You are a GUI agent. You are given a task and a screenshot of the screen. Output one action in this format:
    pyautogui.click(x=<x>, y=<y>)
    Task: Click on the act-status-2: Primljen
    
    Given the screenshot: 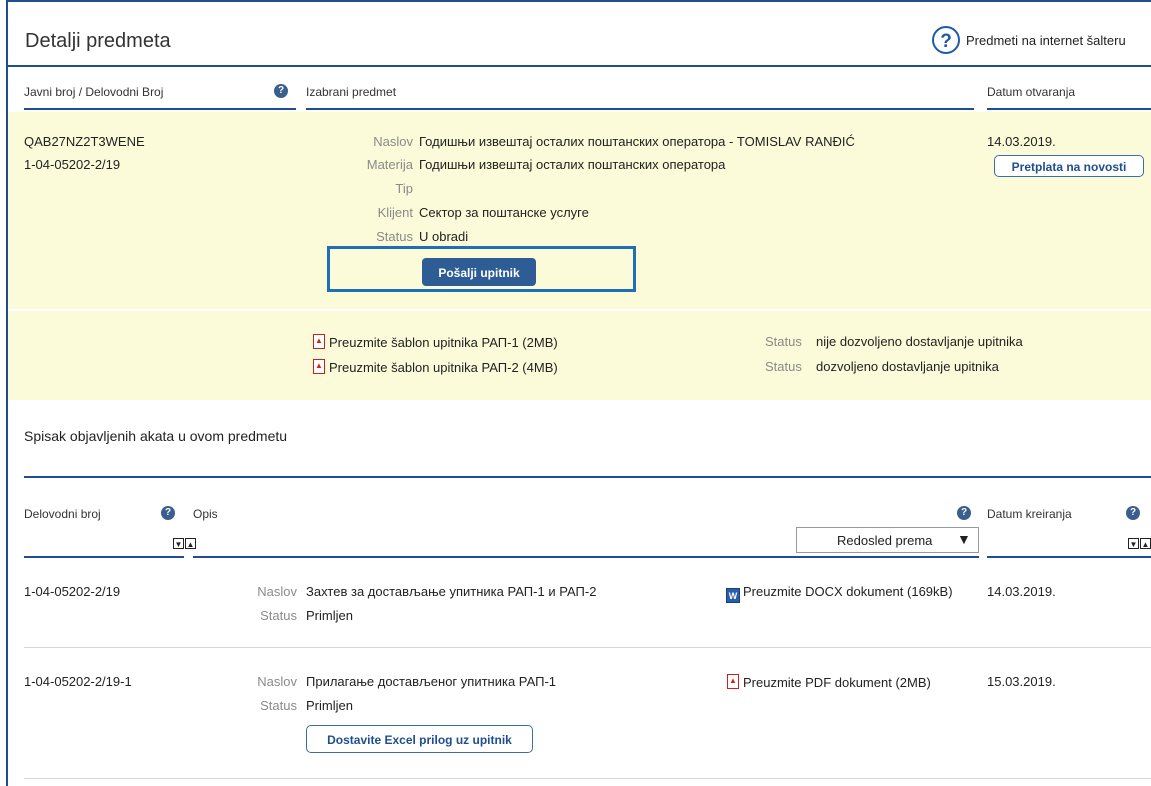 What is the action you would take?
    pyautogui.click(x=329, y=705)
    